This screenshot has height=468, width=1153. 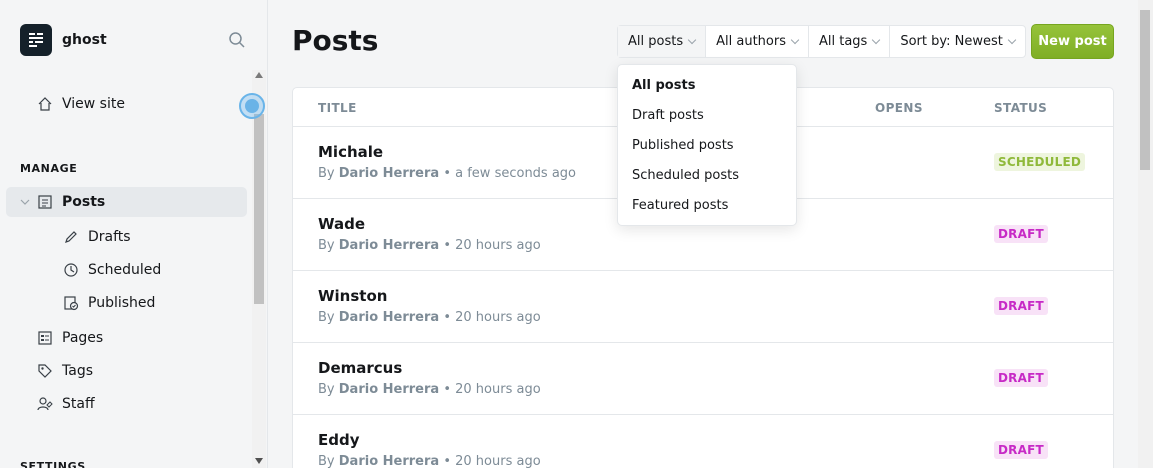 What do you see at coordinates (351, 152) in the screenshot?
I see `post-title: Michale` at bounding box center [351, 152].